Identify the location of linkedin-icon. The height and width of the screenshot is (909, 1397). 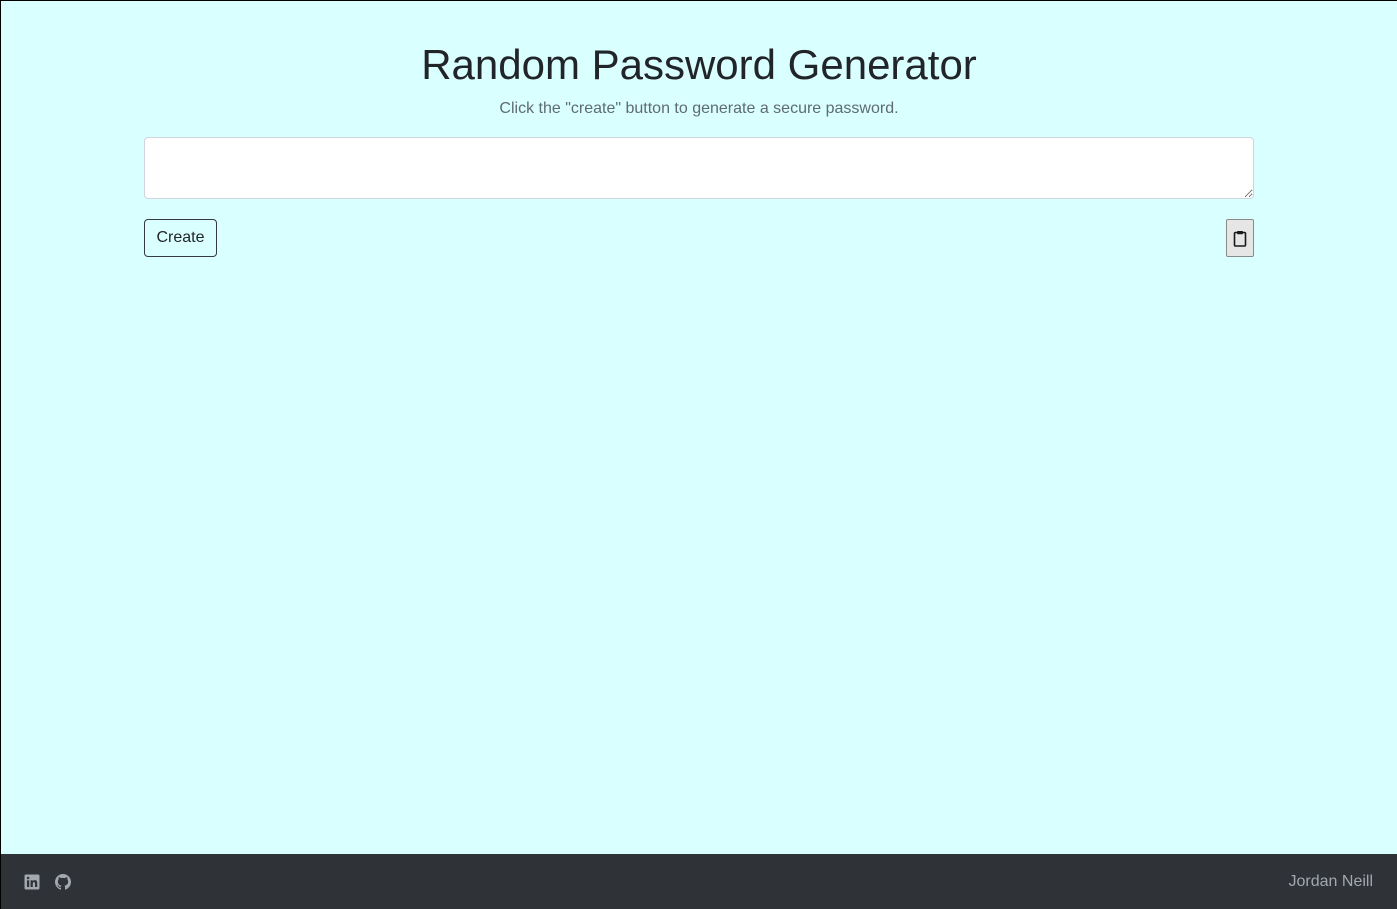
(32, 882).